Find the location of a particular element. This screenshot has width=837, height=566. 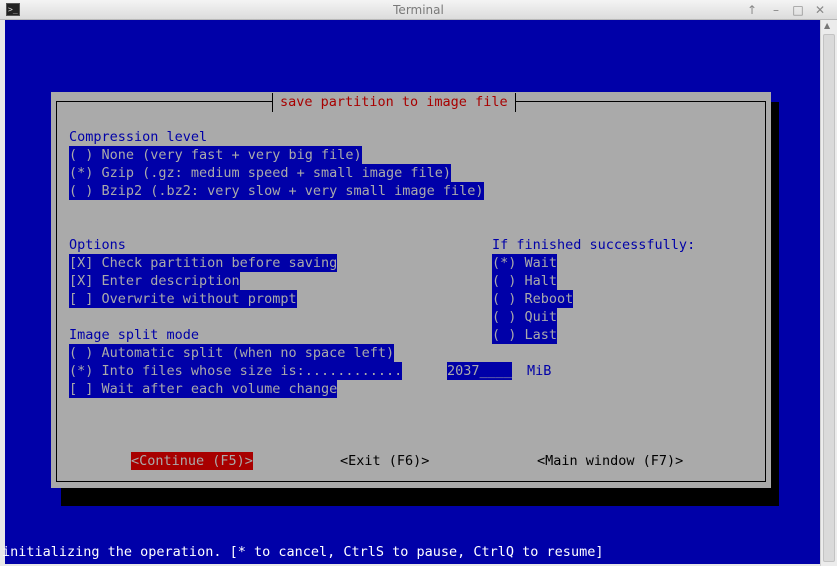

window-title: Terminal is located at coordinates (418, 10).